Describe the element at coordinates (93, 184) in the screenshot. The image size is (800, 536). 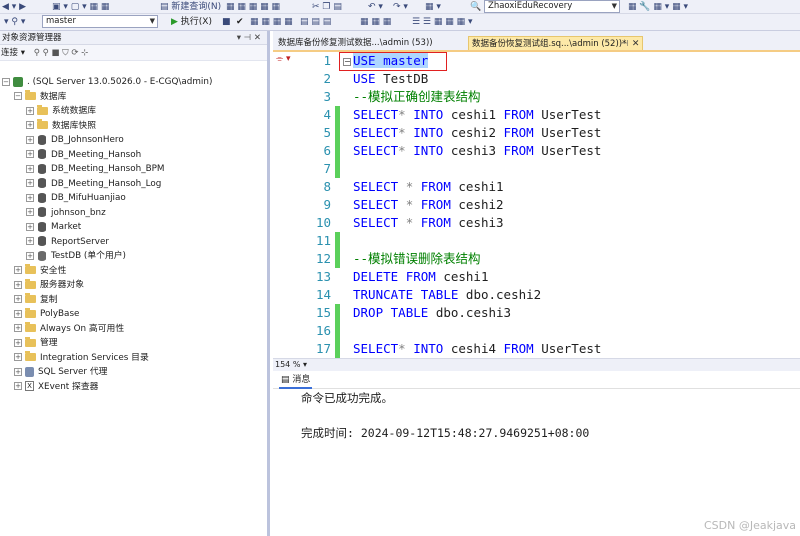
I see `tree-db-item: + DB_Meeting_Hansoh_Log` at that location.